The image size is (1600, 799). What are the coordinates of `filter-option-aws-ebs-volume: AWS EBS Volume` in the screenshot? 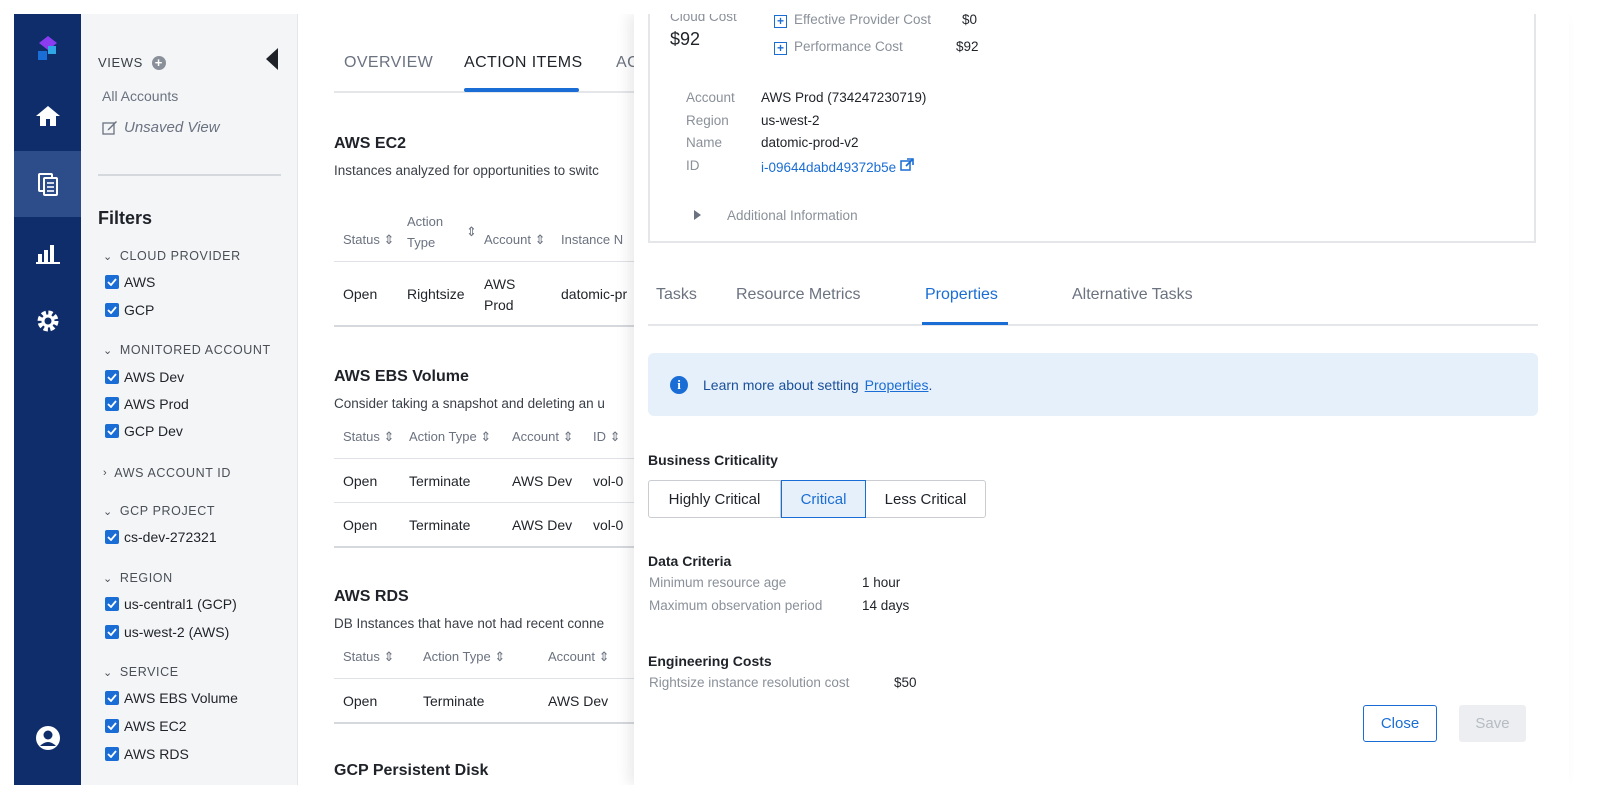 It's located at (171, 698).